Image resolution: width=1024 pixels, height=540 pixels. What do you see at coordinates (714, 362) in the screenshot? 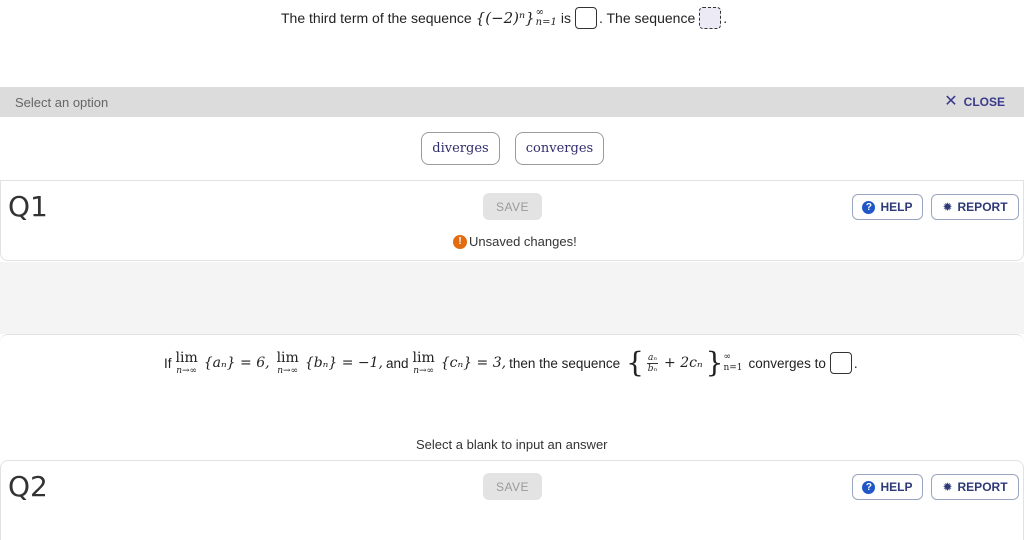
I see `q2-right-brace: }` at bounding box center [714, 362].